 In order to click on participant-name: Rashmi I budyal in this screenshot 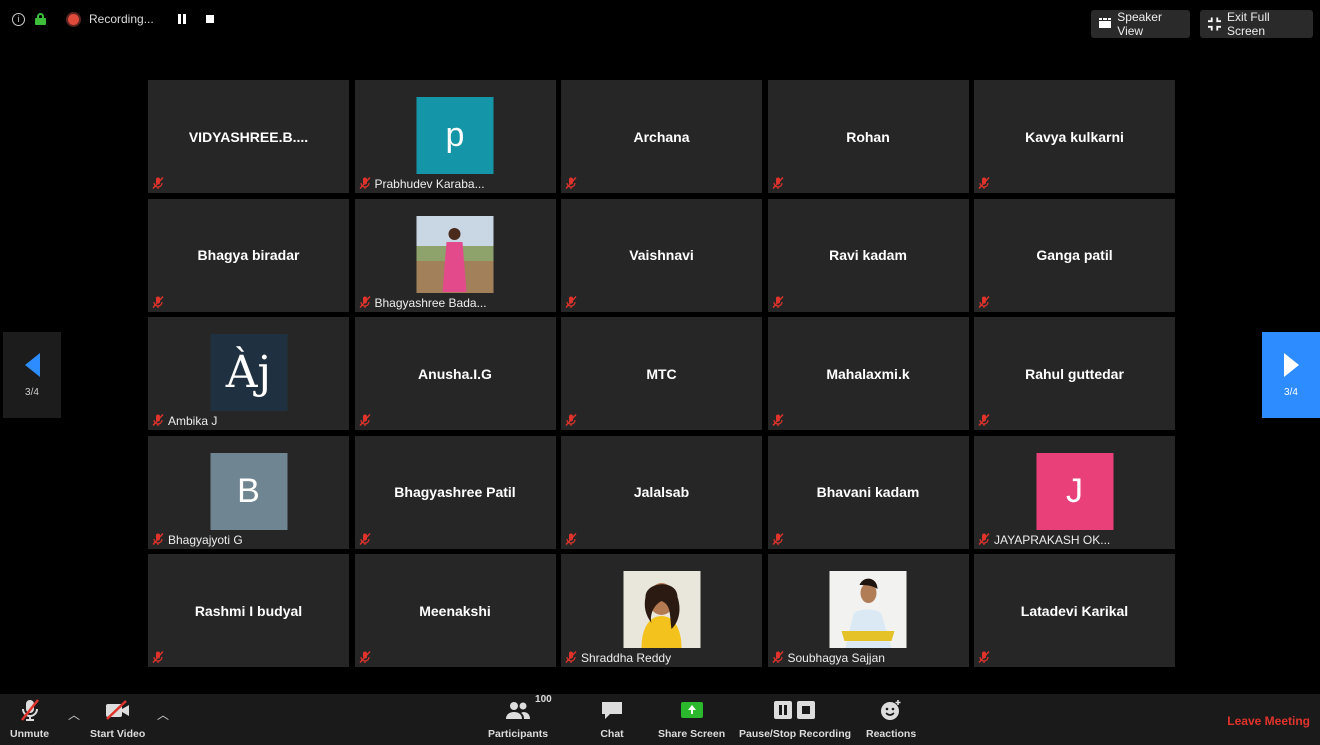, I will do `click(248, 610)`.